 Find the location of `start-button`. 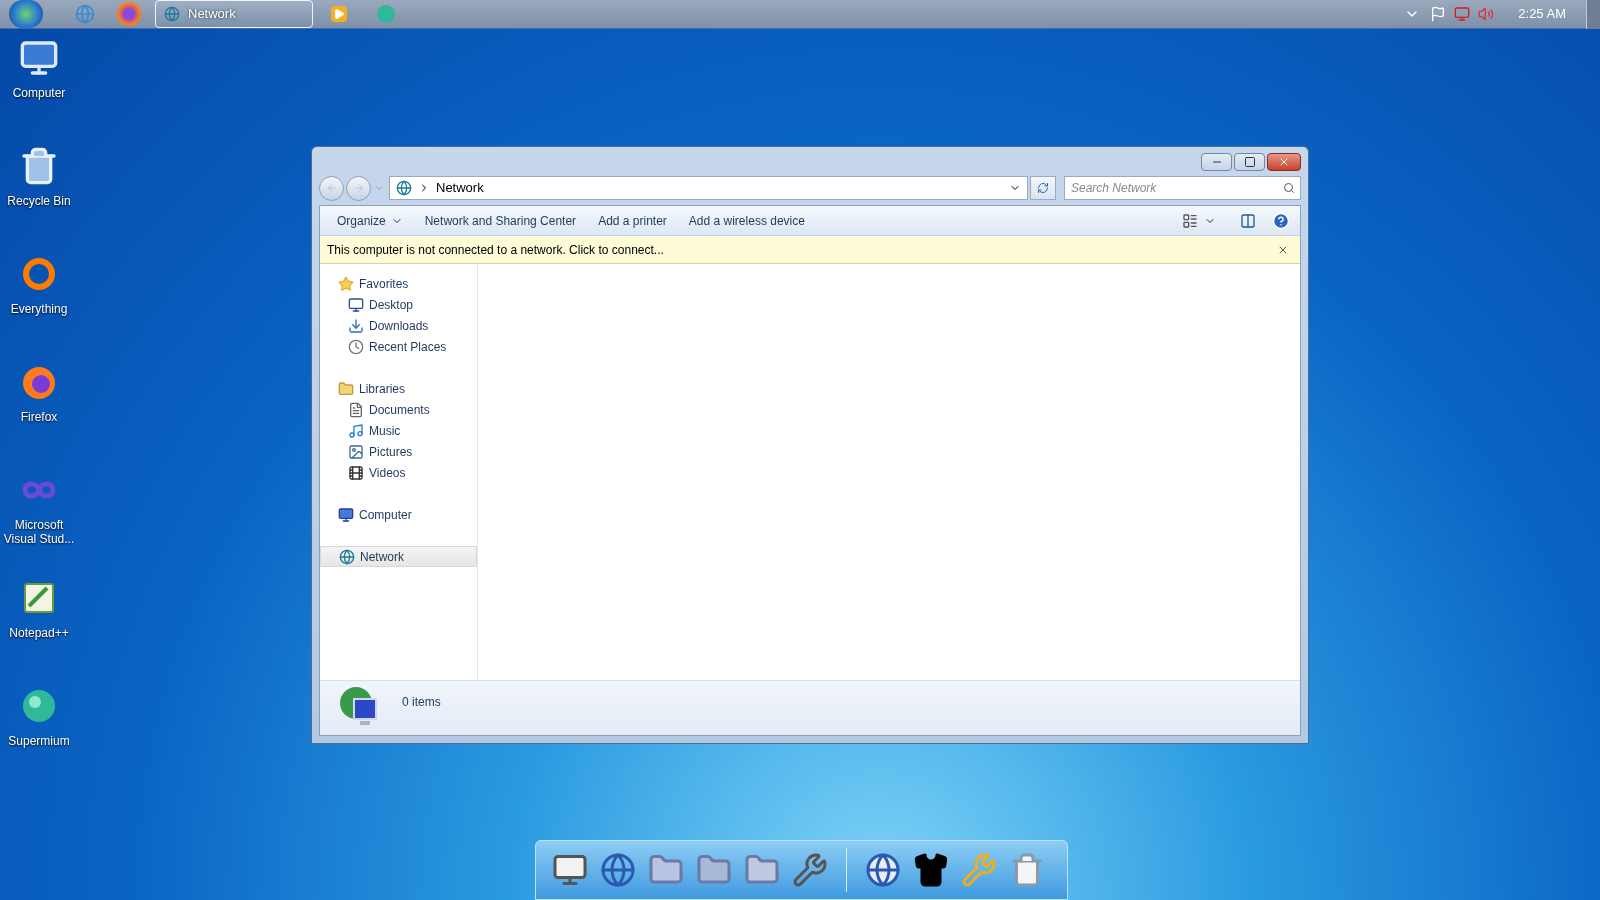

start-button is located at coordinates (26, 14).